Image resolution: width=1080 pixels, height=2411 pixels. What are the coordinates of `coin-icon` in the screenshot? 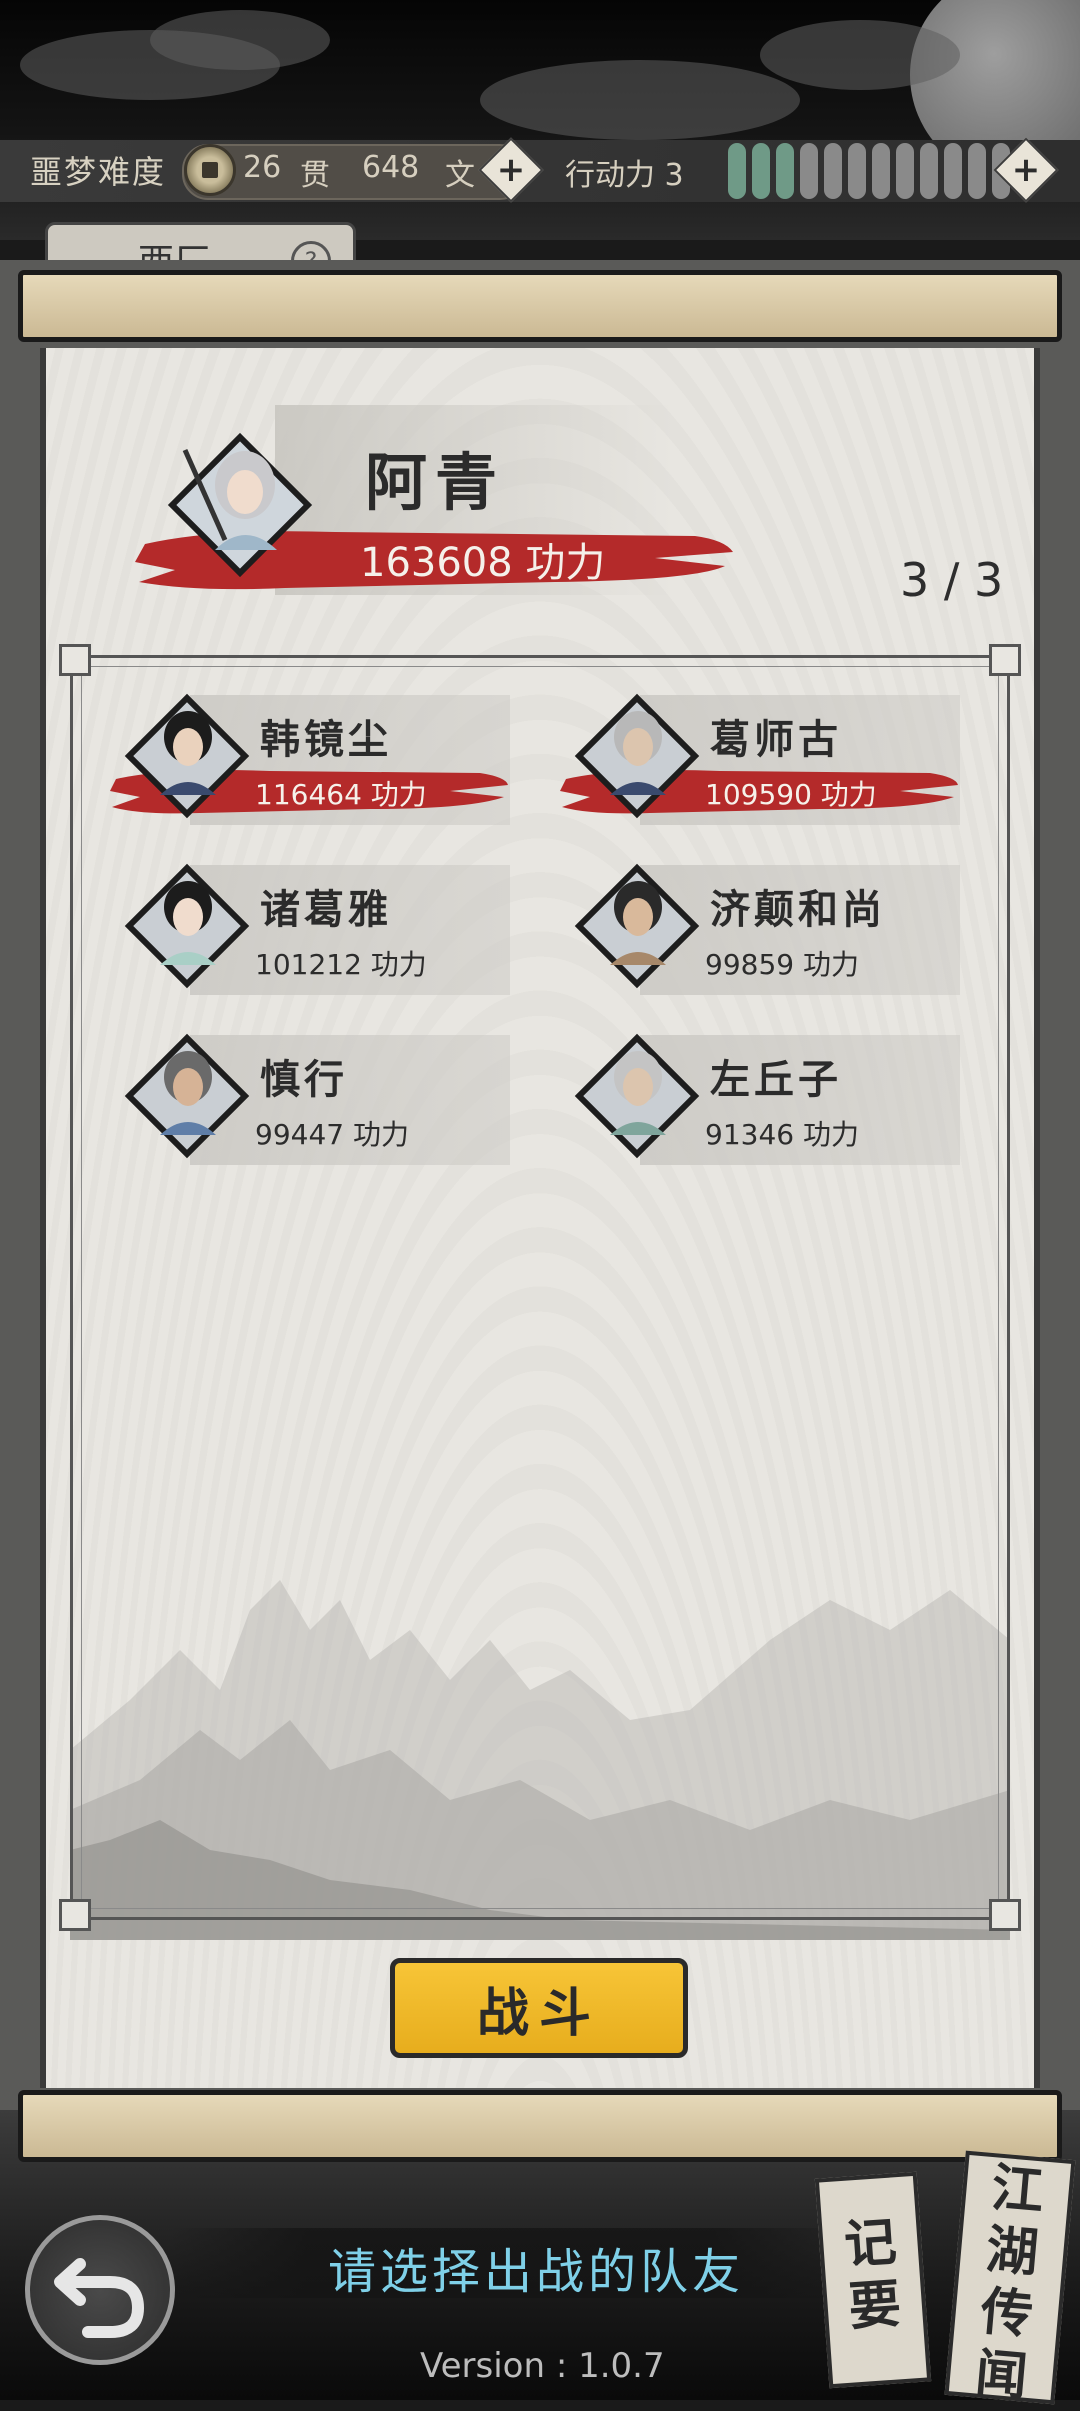 It's located at (210, 170).